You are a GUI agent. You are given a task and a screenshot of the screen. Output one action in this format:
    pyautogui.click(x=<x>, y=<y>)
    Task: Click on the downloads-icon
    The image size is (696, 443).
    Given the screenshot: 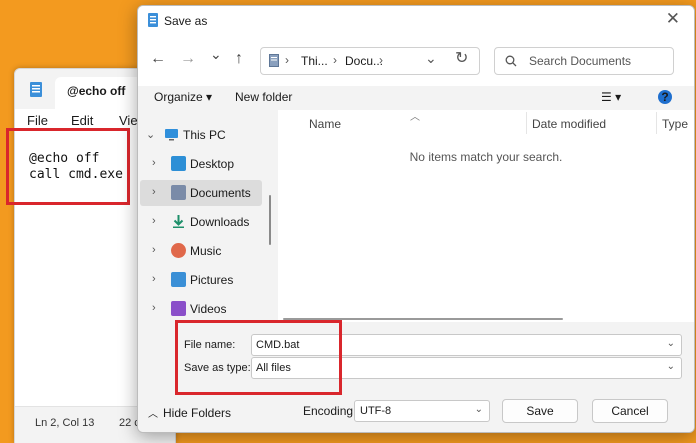 What is the action you would take?
    pyautogui.click(x=178, y=221)
    